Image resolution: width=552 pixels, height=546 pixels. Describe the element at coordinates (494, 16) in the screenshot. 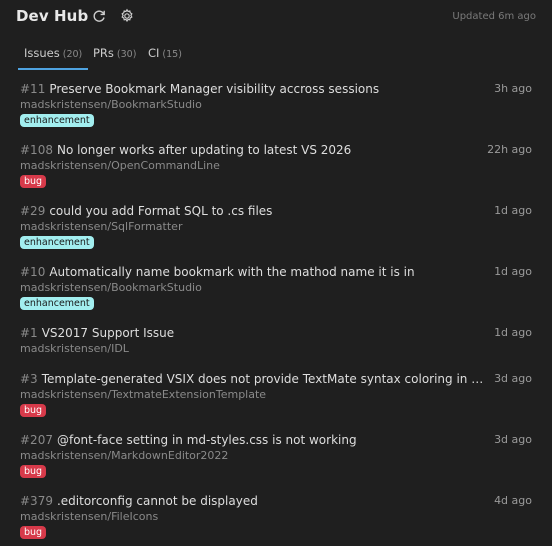

I see `updated-status: Updated 6m ago` at that location.